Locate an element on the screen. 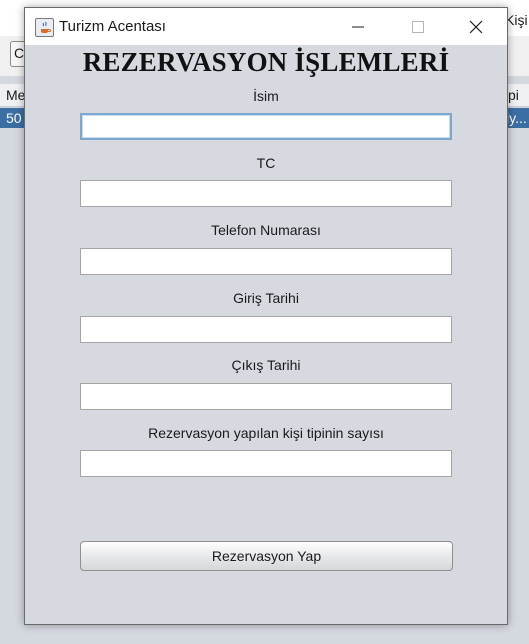 The width and height of the screenshot is (529, 644). name-input is located at coordinates (266, 126).